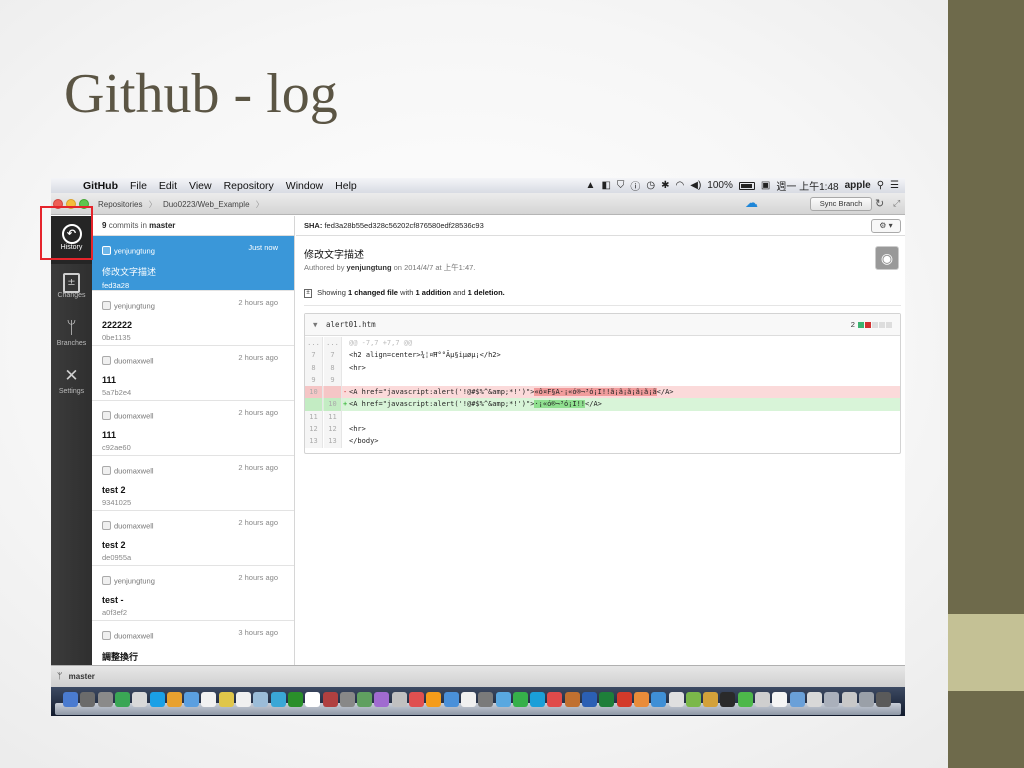 The height and width of the screenshot is (768, 1024). I want to click on spotlight-search-icon: ⚲, so click(880, 185).